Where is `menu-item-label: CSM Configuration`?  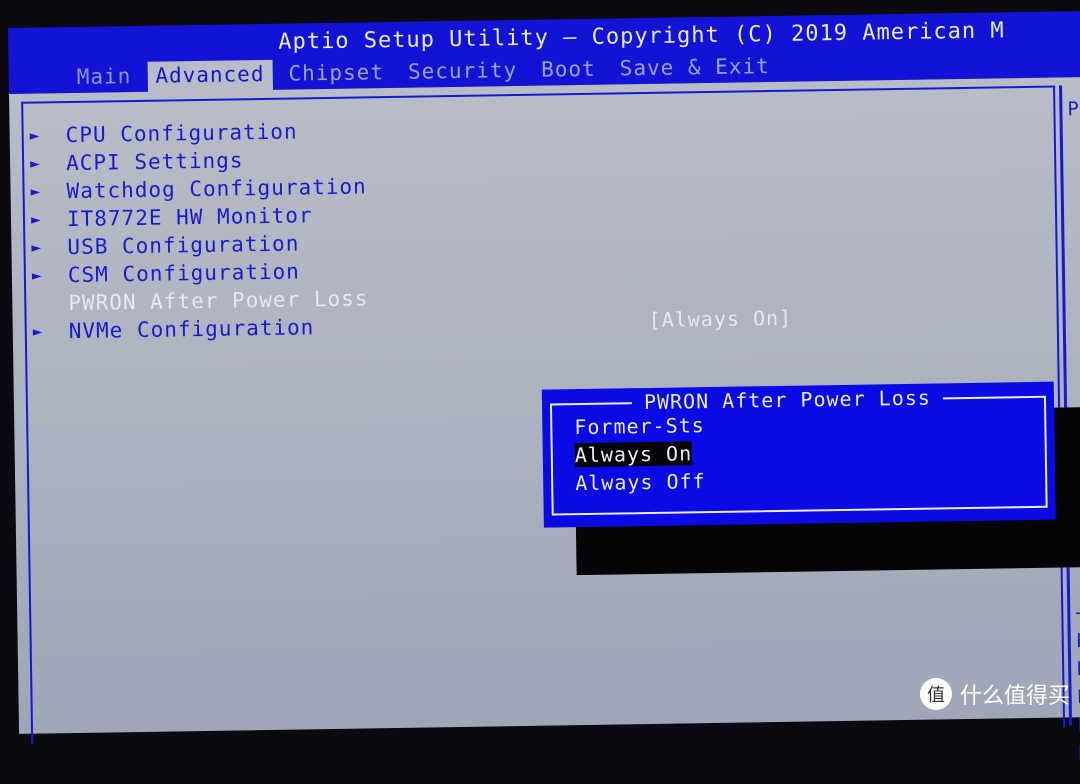 menu-item-label: CSM Configuration is located at coordinates (183, 273).